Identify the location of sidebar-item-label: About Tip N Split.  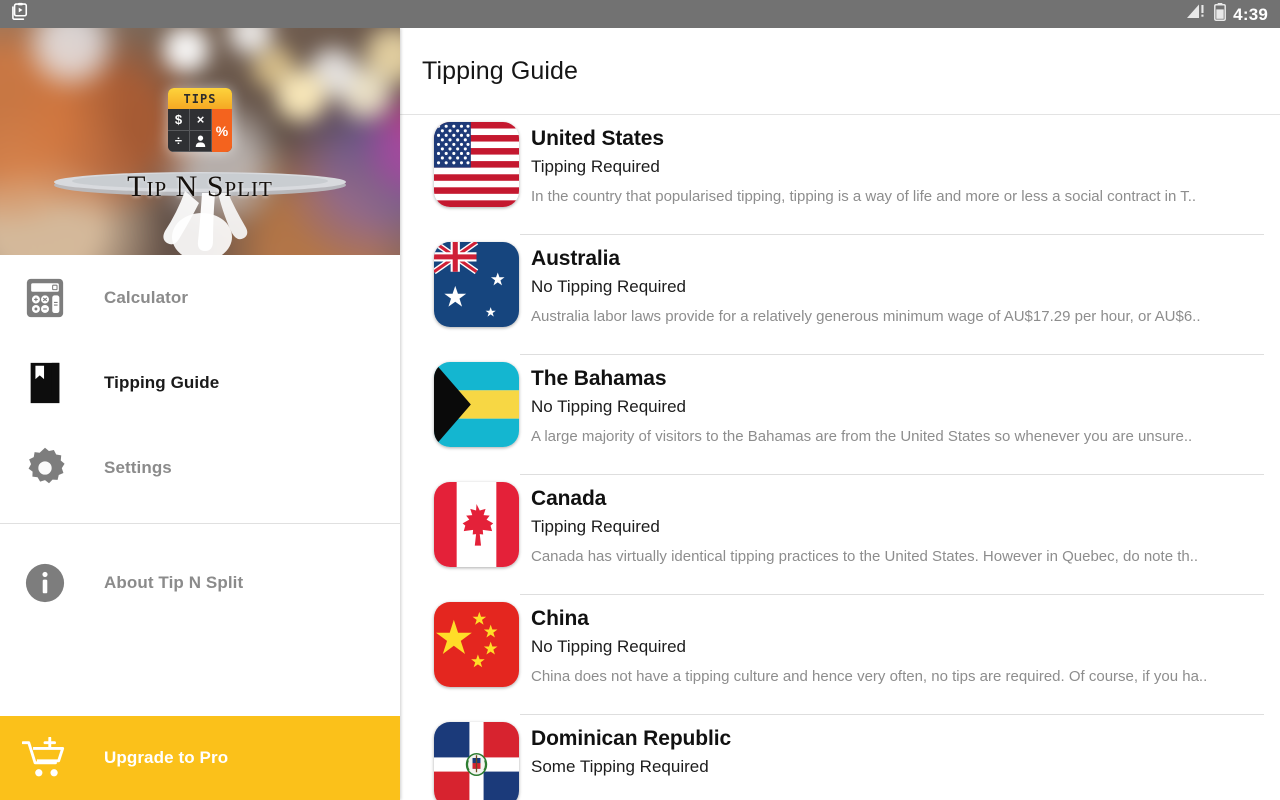
(174, 582).